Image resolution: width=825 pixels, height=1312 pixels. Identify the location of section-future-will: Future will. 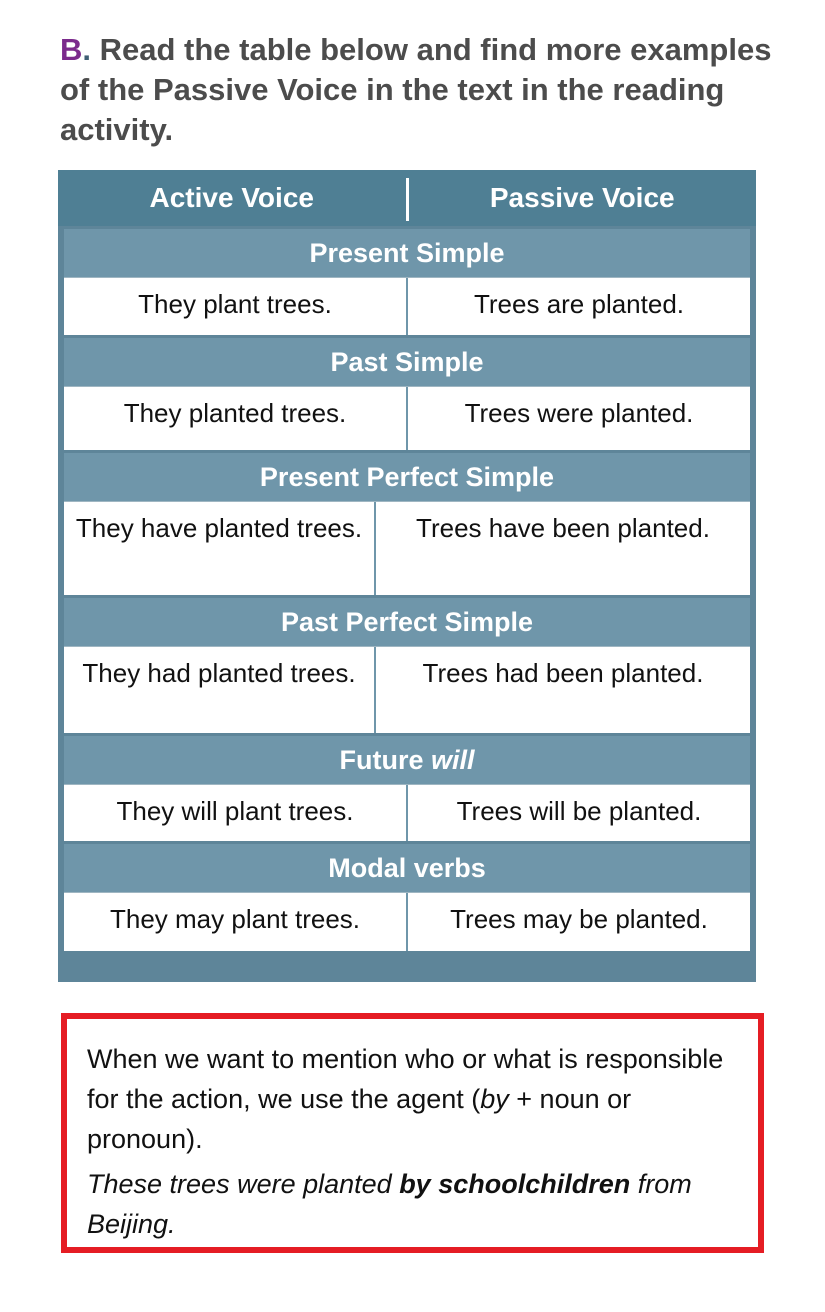
(407, 760).